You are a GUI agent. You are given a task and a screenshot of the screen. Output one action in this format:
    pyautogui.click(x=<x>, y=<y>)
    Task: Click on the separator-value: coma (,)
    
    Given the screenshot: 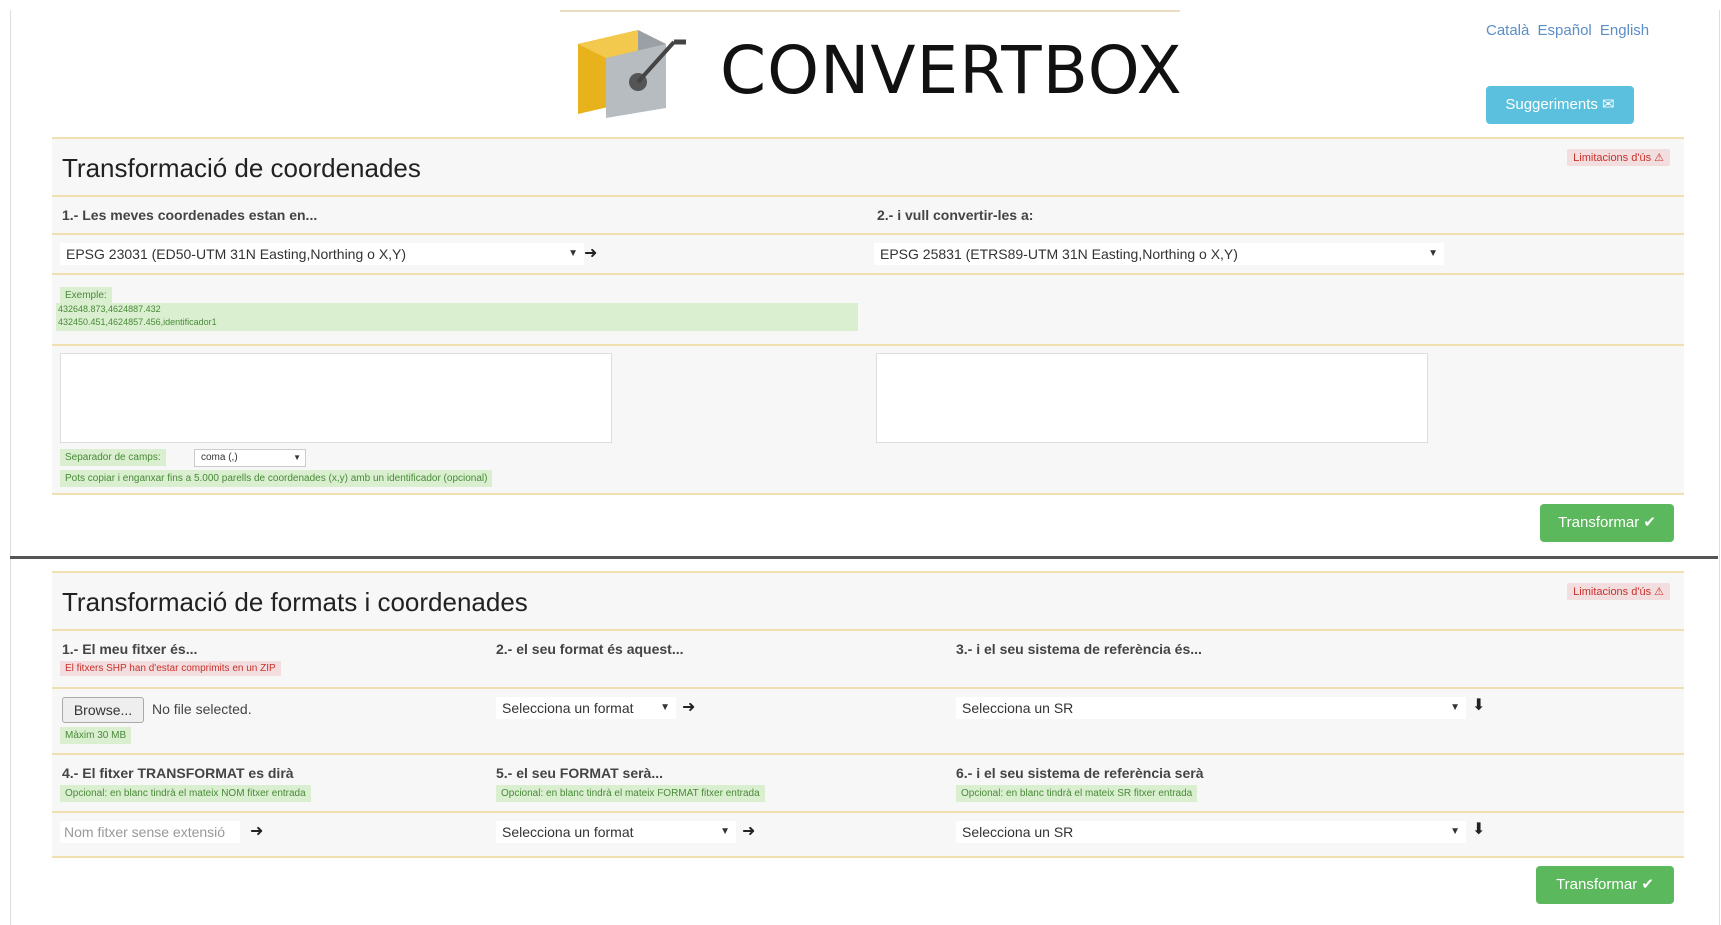 What is the action you would take?
    pyautogui.click(x=219, y=457)
    